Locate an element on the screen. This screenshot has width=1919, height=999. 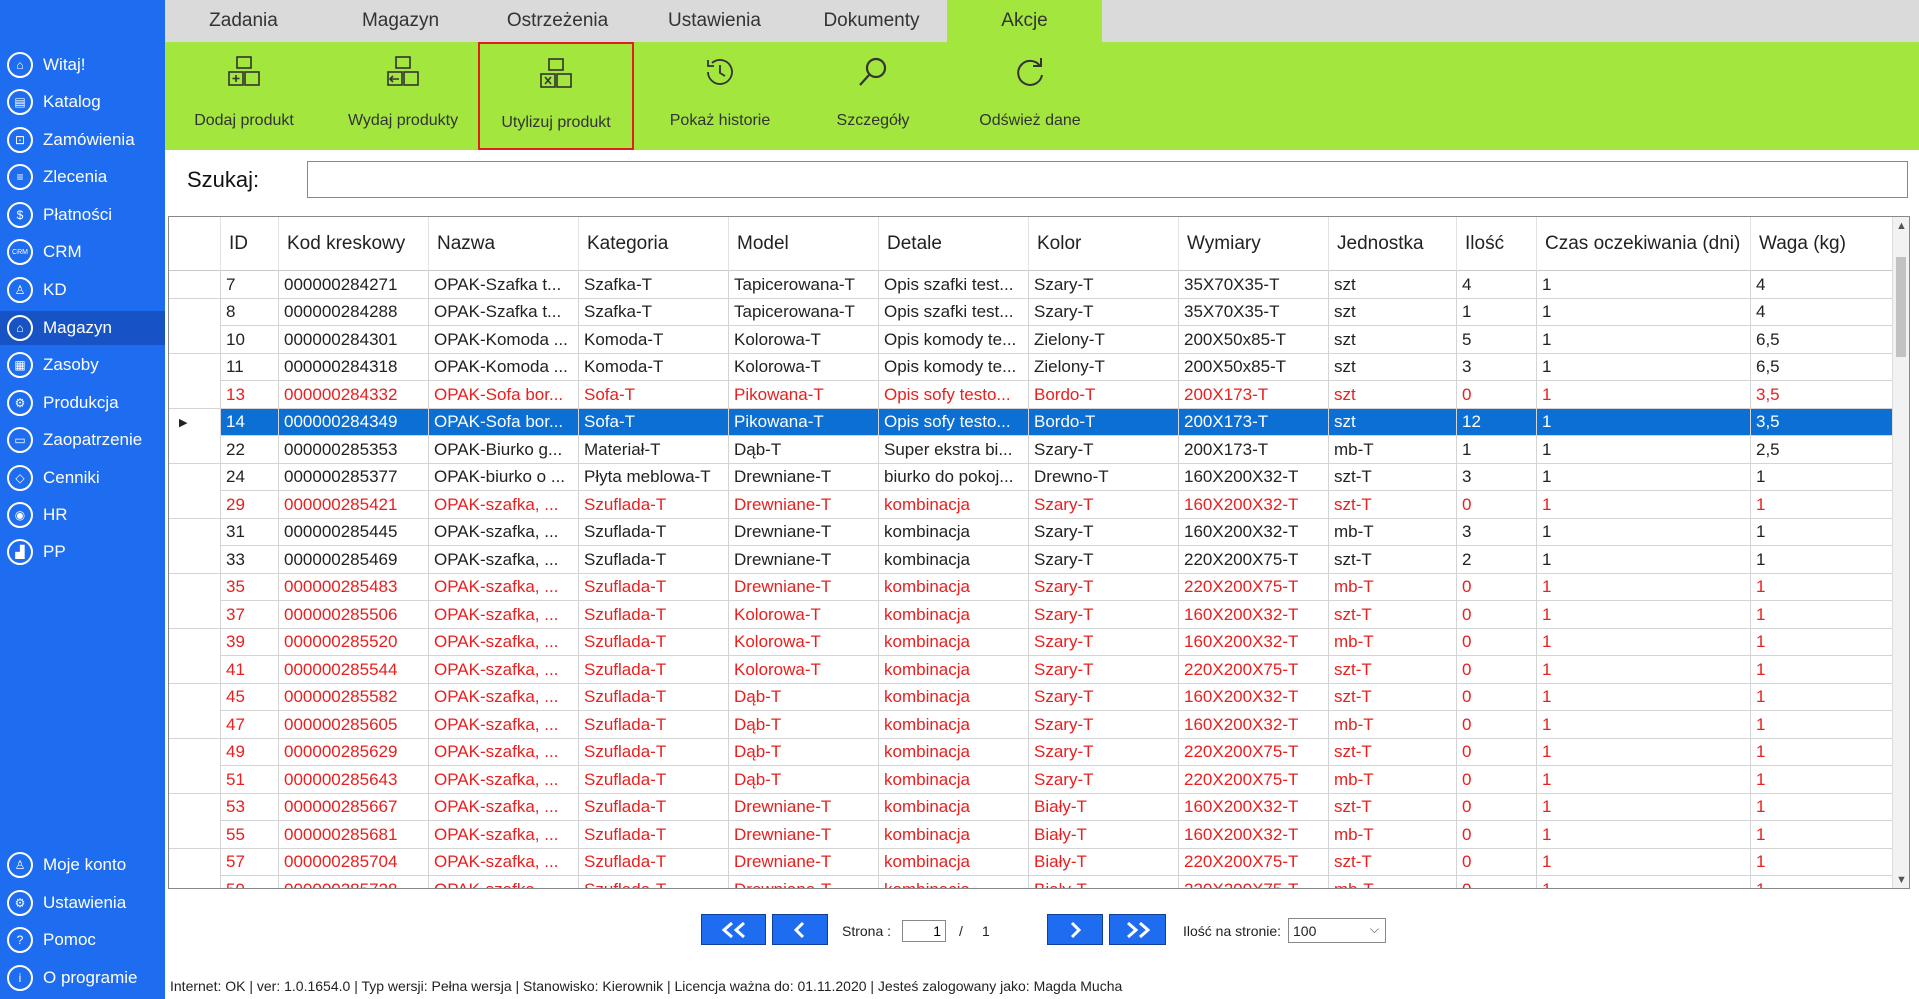
release-products-button: Wydaj produkty is located at coordinates (403, 96).